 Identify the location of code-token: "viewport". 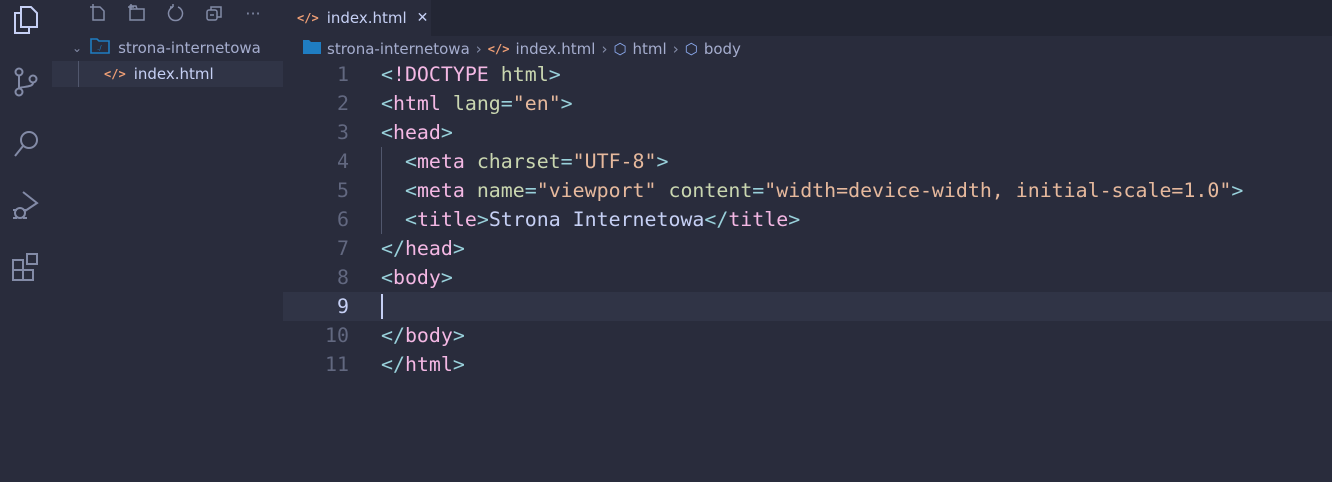
(596, 190).